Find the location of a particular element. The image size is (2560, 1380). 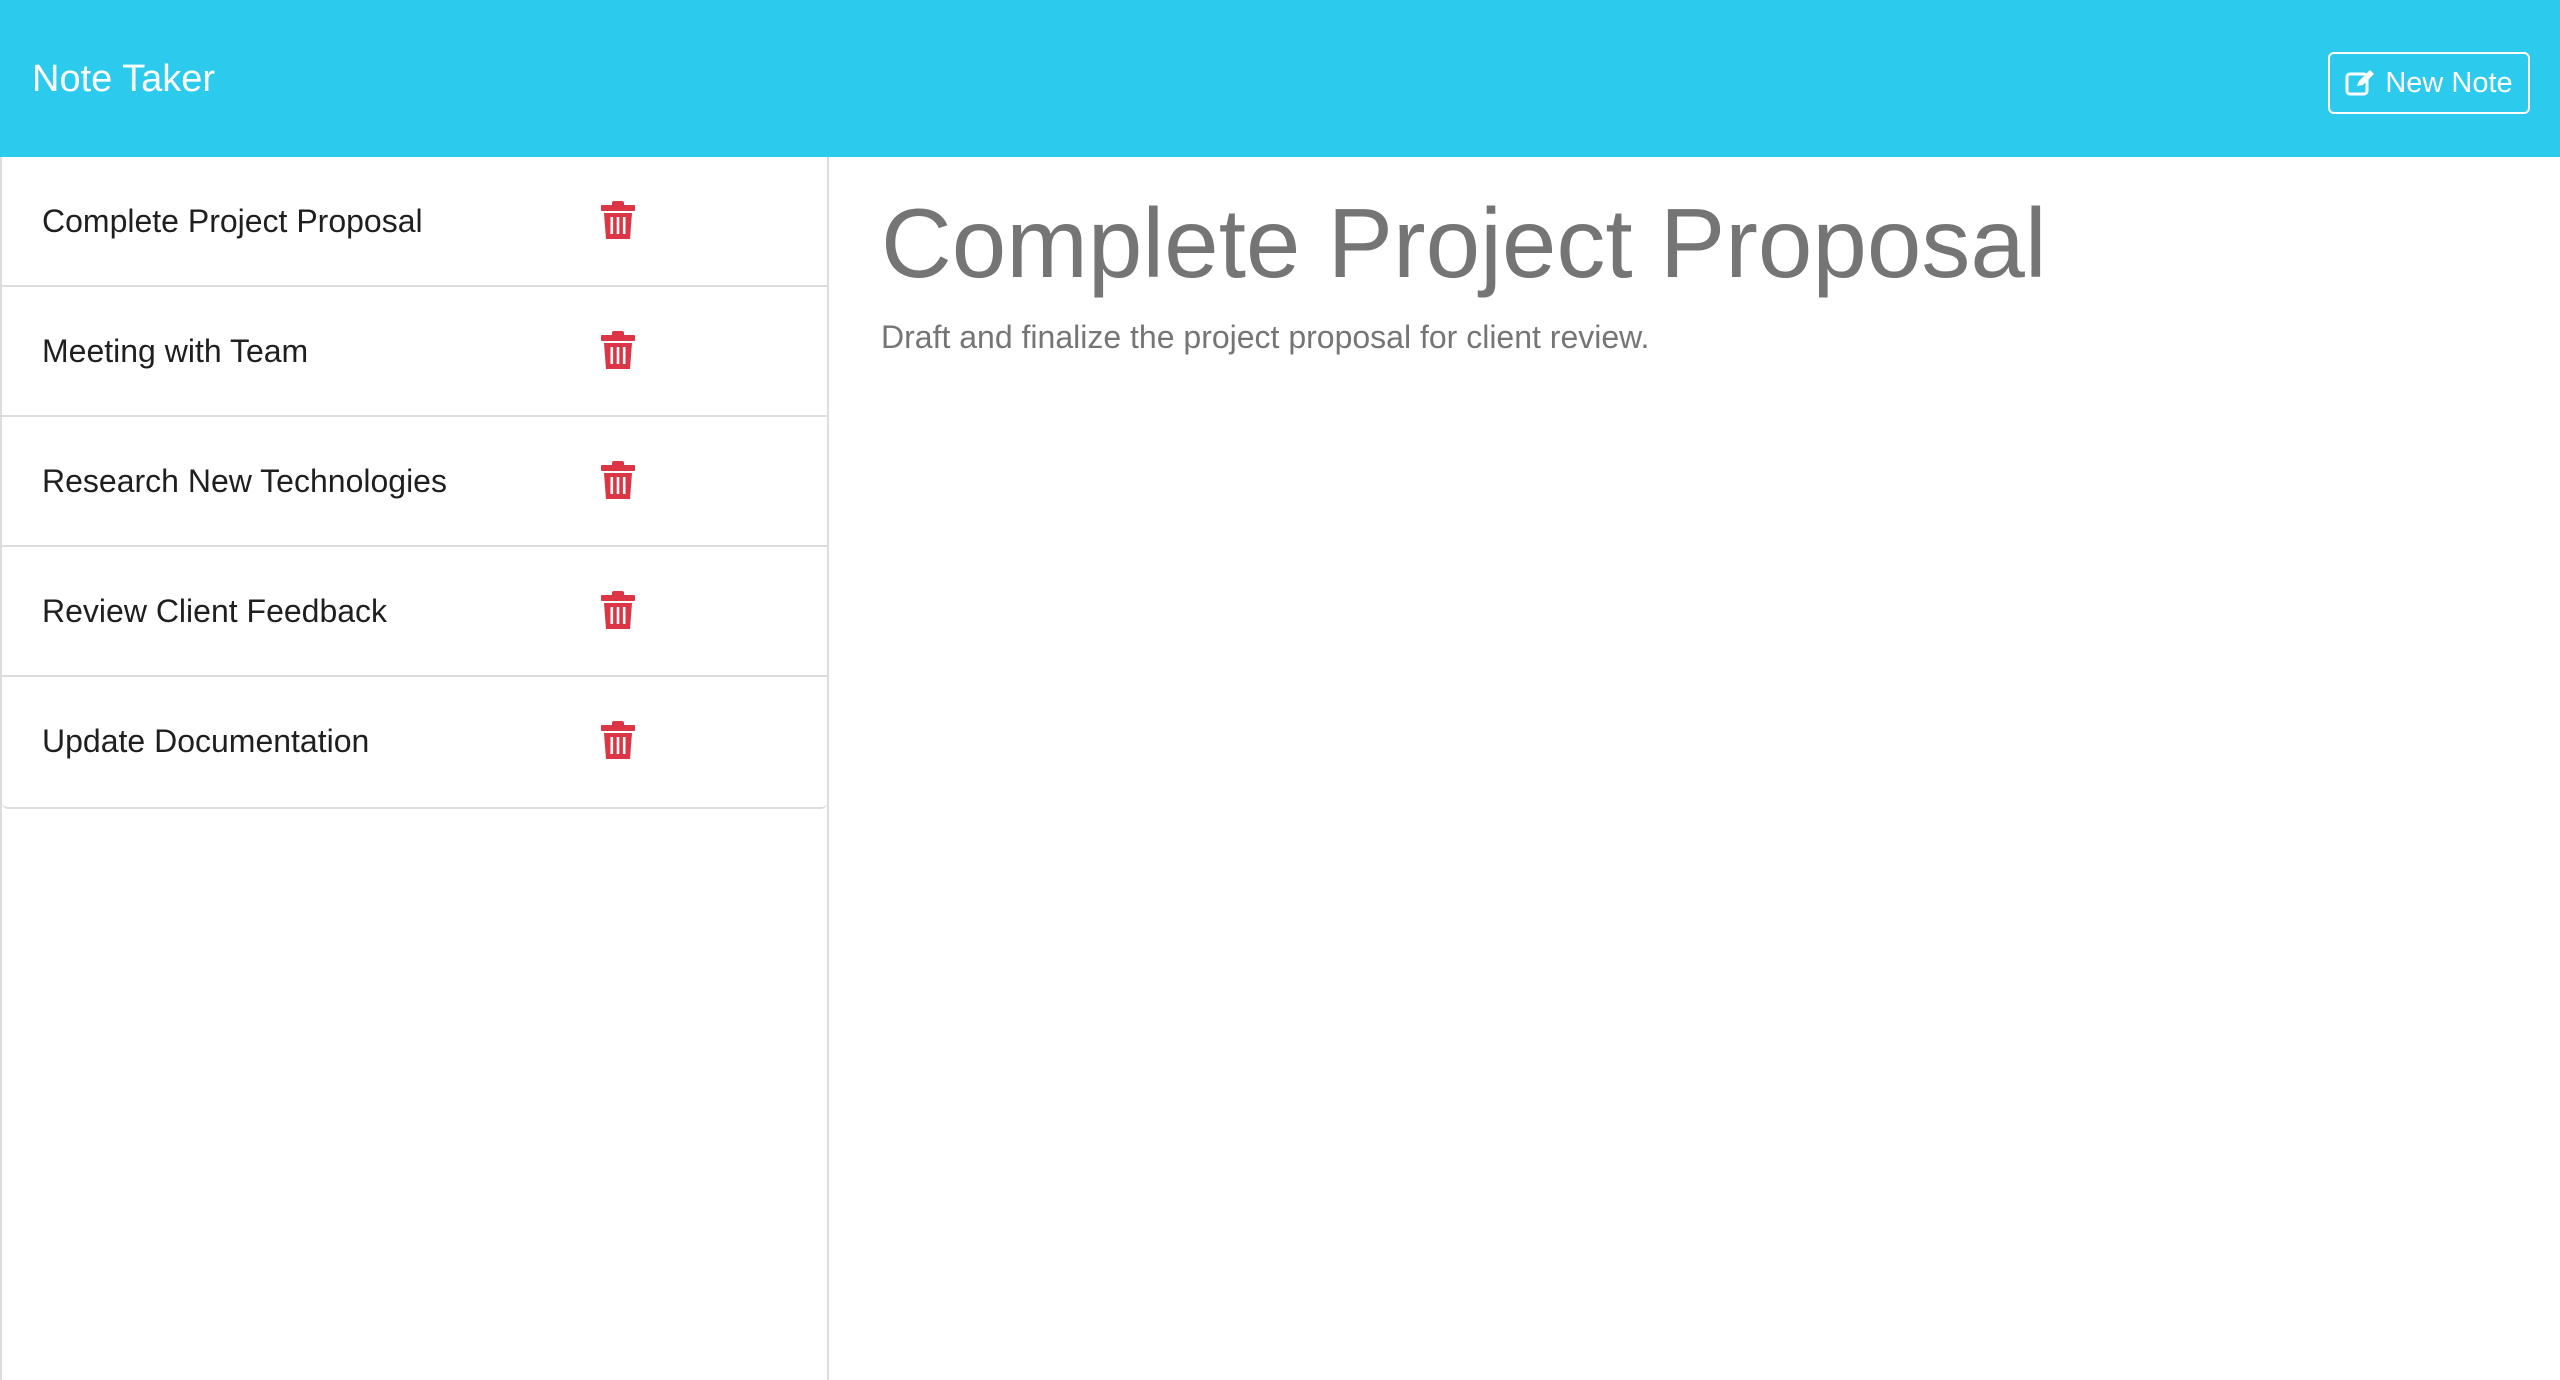

note-list-item: Review Client Feedback is located at coordinates (414, 612).